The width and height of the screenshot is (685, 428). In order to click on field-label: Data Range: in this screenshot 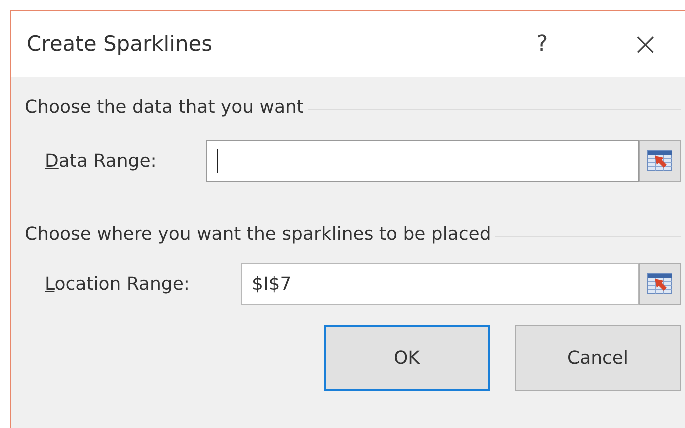, I will do `click(101, 161)`.